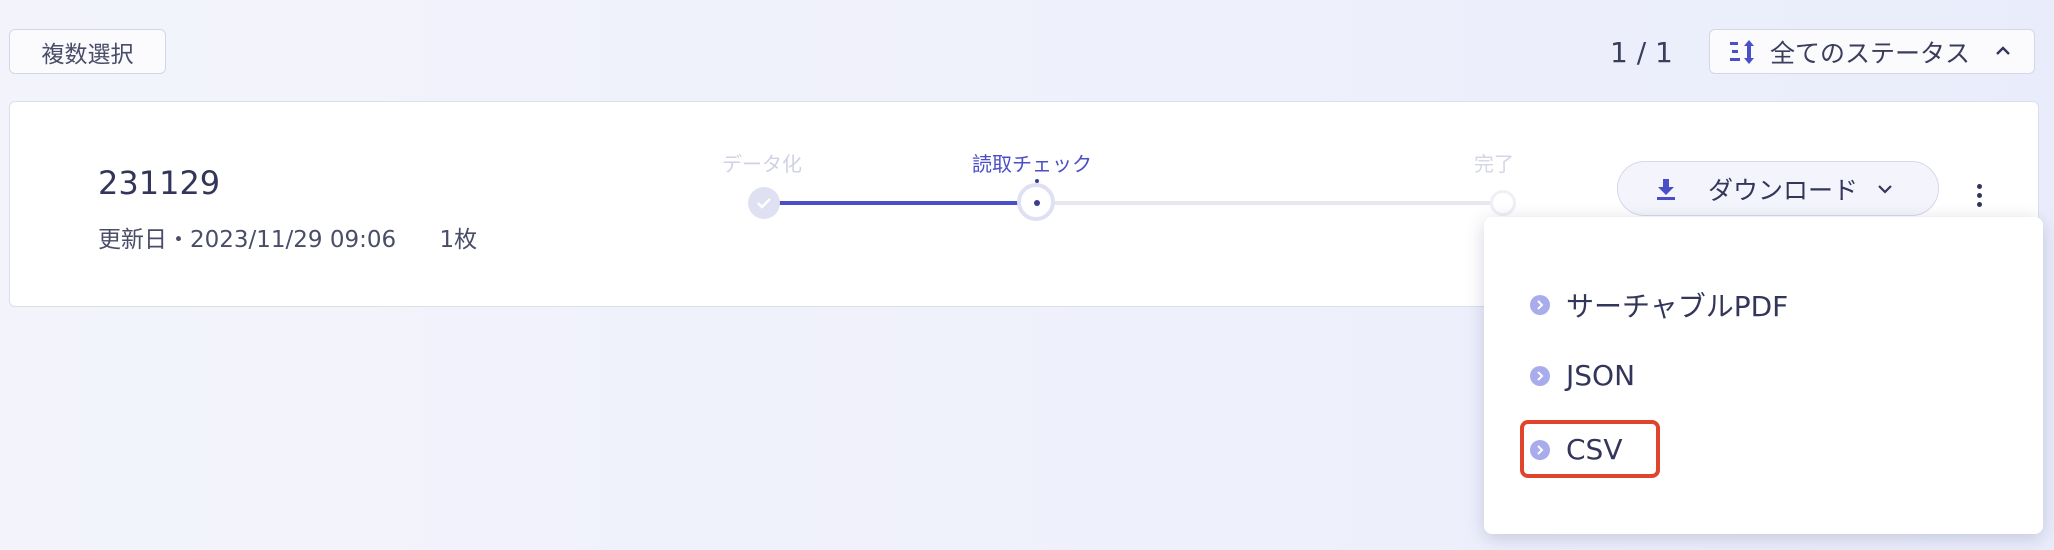 The width and height of the screenshot is (2054, 550). I want to click on sort-icon, so click(1742, 51).